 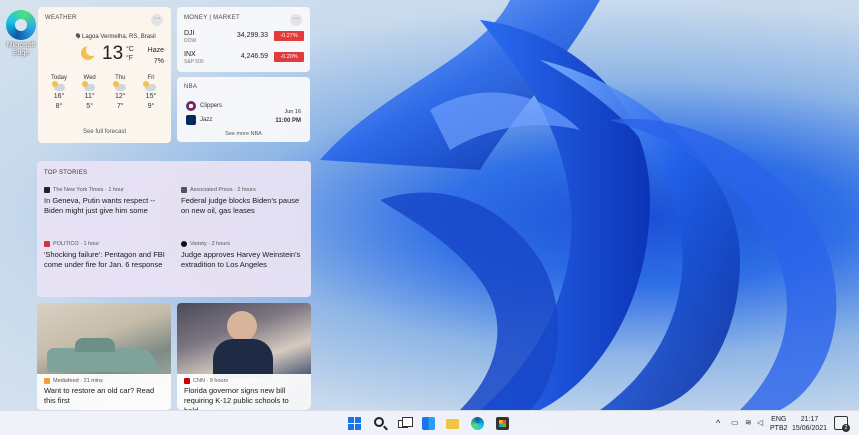 I want to click on top-stories-header: TOP STORIES, so click(x=66, y=173).